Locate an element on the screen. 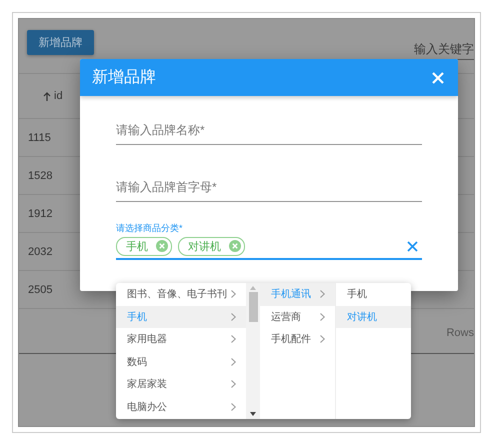 This screenshot has width=493, height=445. category-option: 图书、音像、电子书刊 is located at coordinates (181, 294).